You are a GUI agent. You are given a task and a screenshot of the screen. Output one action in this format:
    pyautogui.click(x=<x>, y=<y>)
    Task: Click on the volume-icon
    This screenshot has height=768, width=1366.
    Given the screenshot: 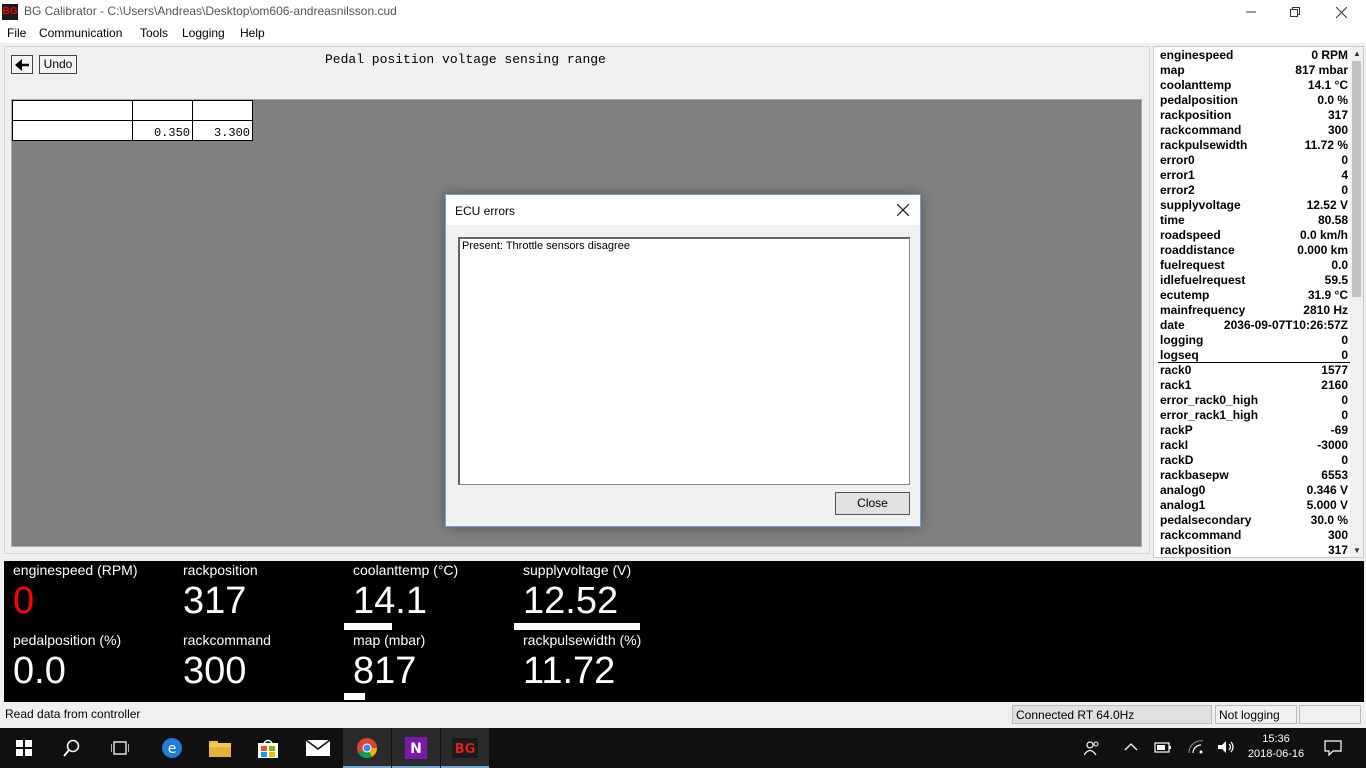 What is the action you would take?
    pyautogui.click(x=1227, y=748)
    